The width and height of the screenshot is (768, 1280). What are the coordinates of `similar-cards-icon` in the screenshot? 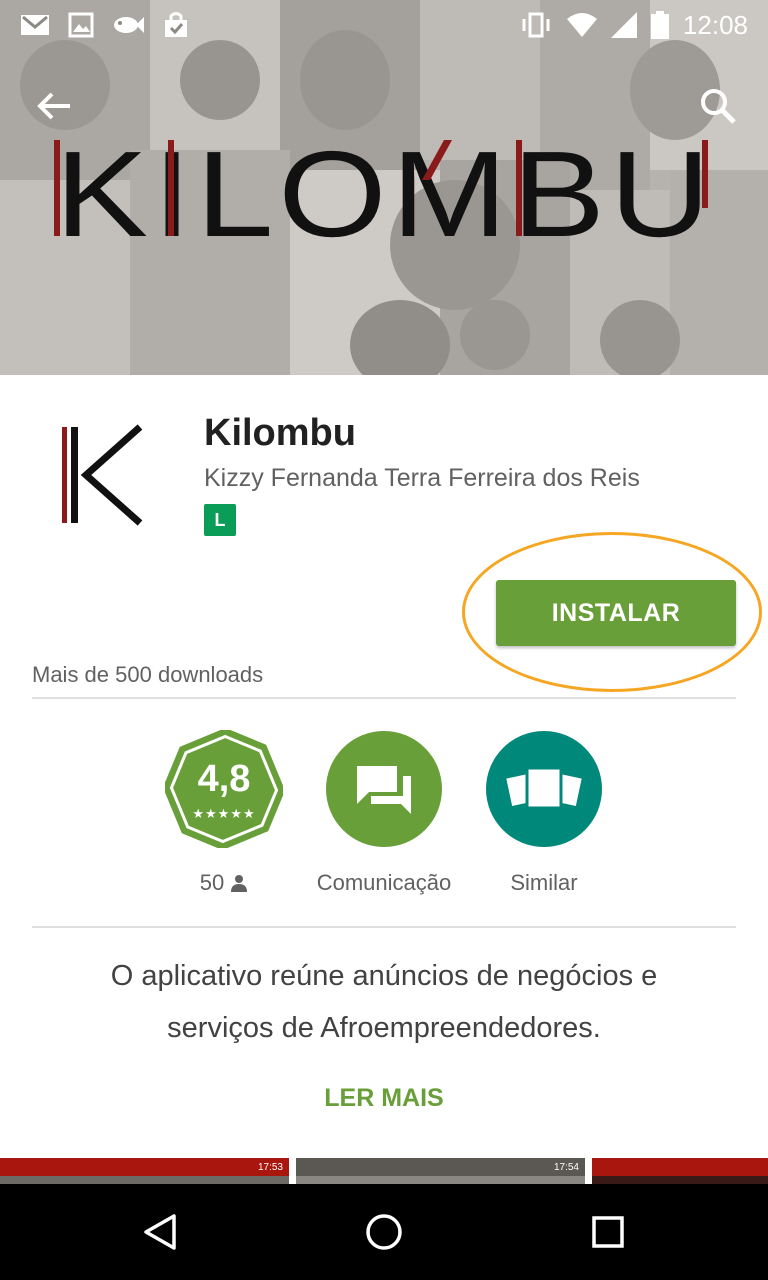 It's located at (544, 789).